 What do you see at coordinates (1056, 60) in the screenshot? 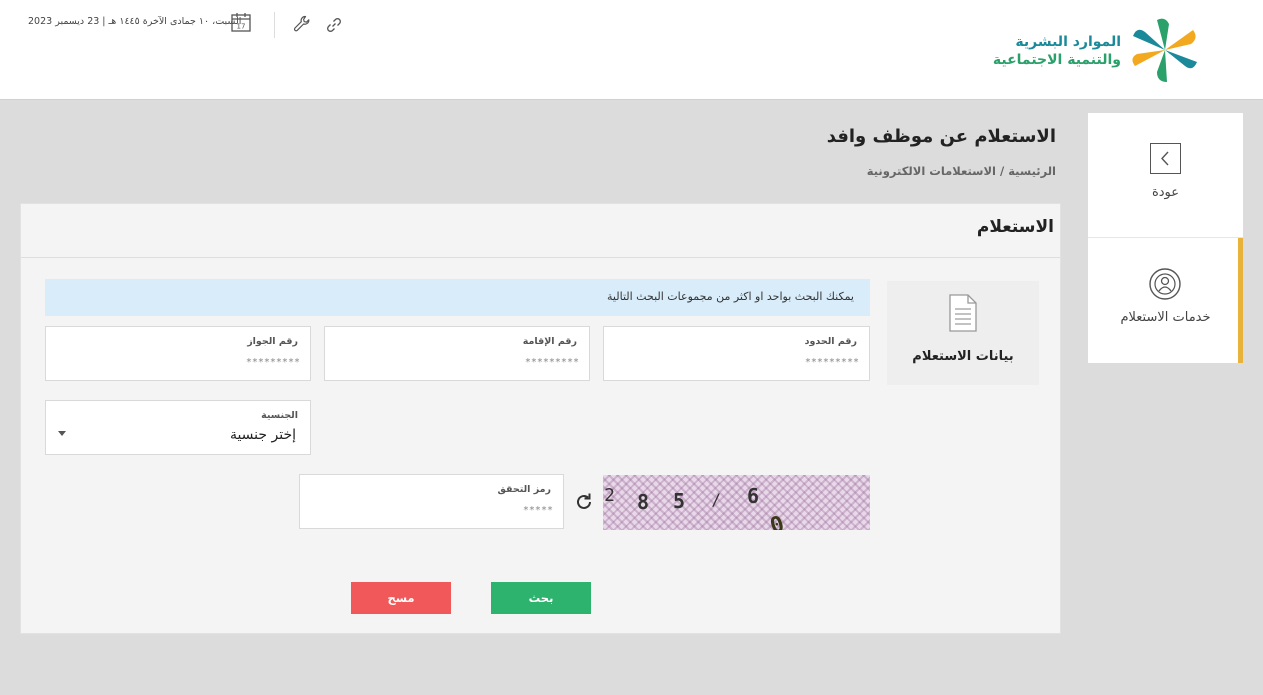
I see `logo-line-2: والتنمية الاجتماعية` at bounding box center [1056, 60].